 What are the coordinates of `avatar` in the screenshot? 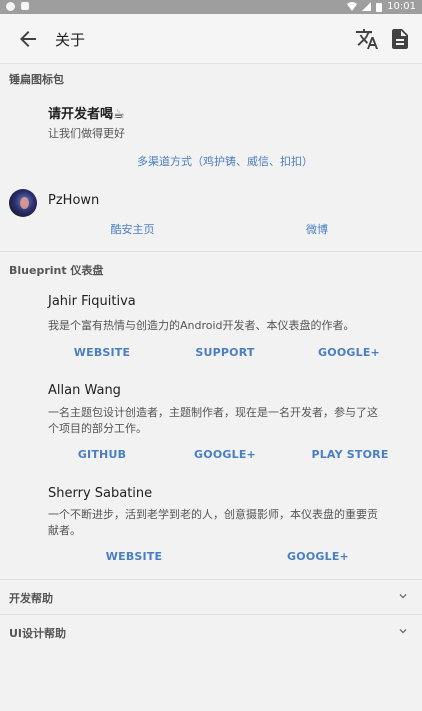 It's located at (23, 203).